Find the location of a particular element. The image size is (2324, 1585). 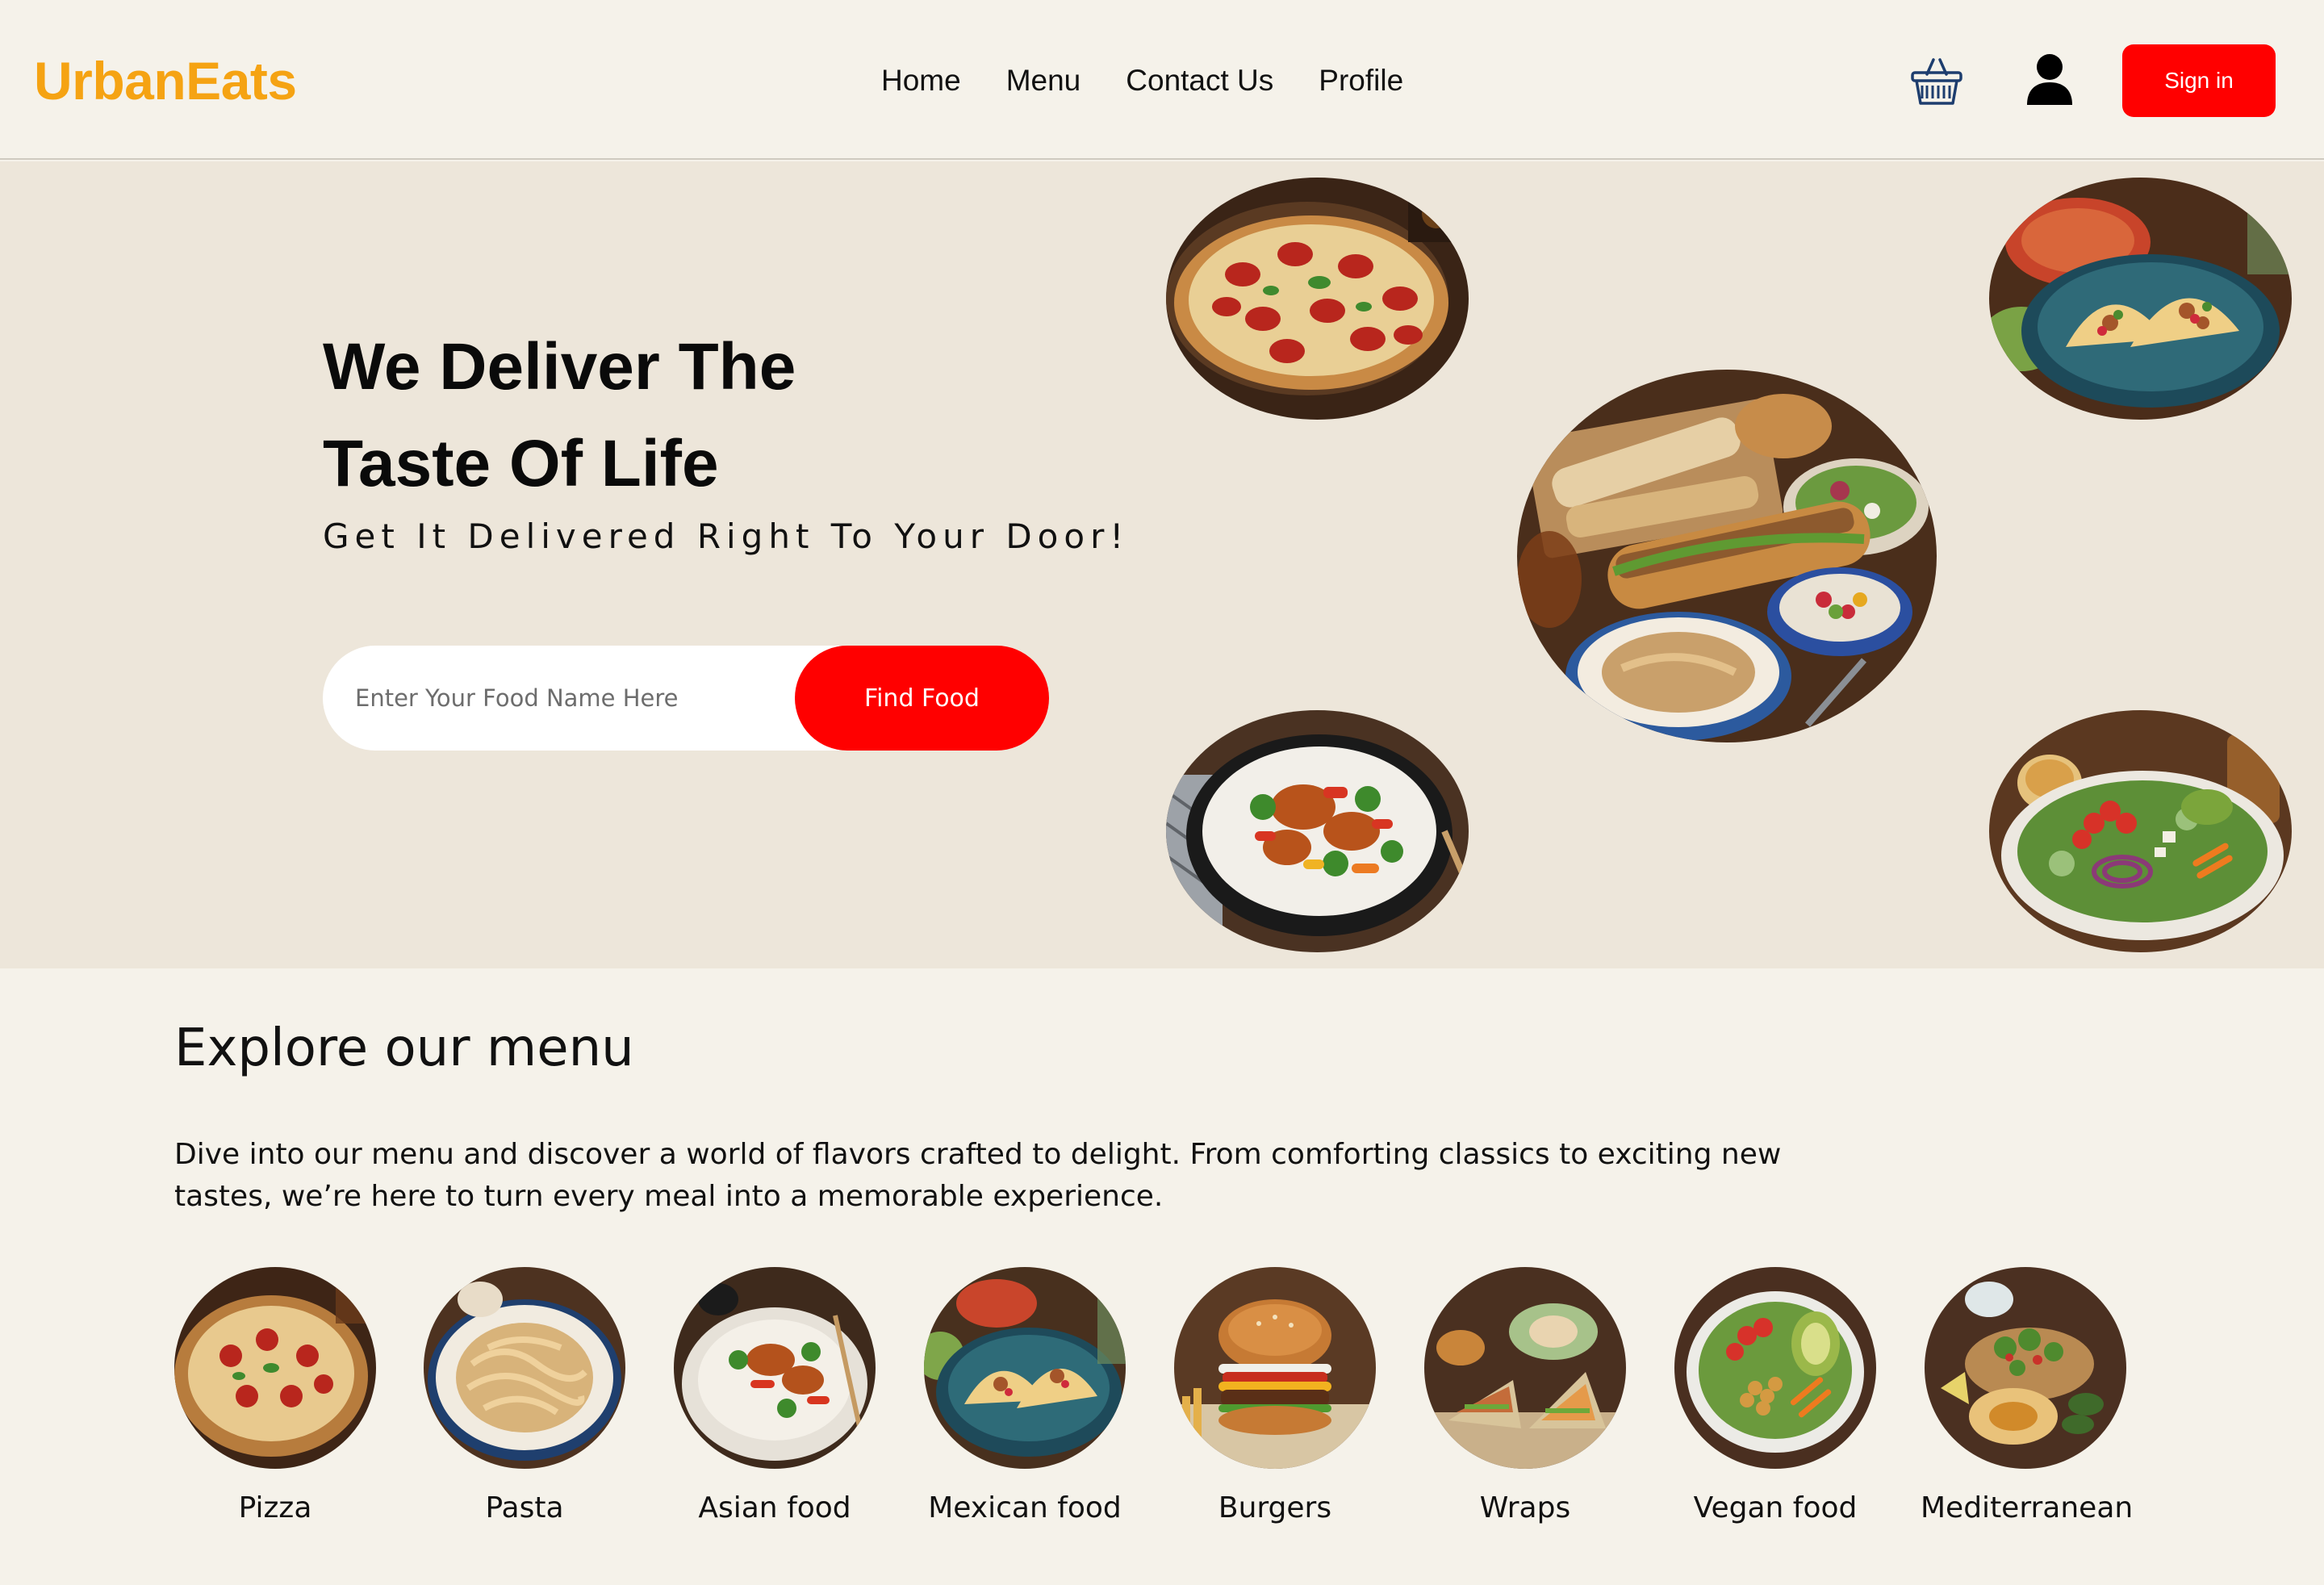

brand-logo: UrbanEats is located at coordinates (165, 81).